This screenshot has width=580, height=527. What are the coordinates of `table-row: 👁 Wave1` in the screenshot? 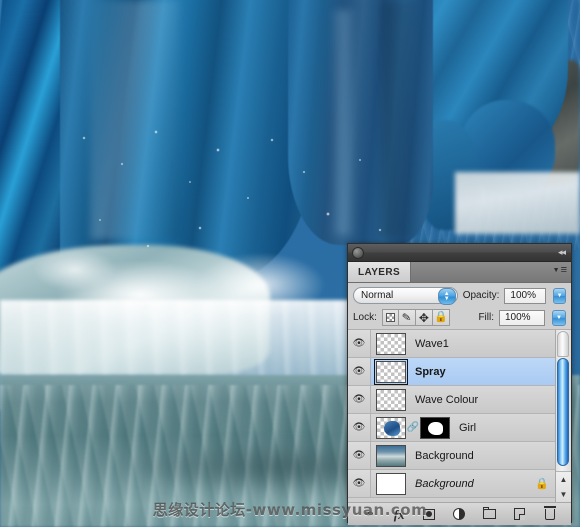 It's located at (459, 344).